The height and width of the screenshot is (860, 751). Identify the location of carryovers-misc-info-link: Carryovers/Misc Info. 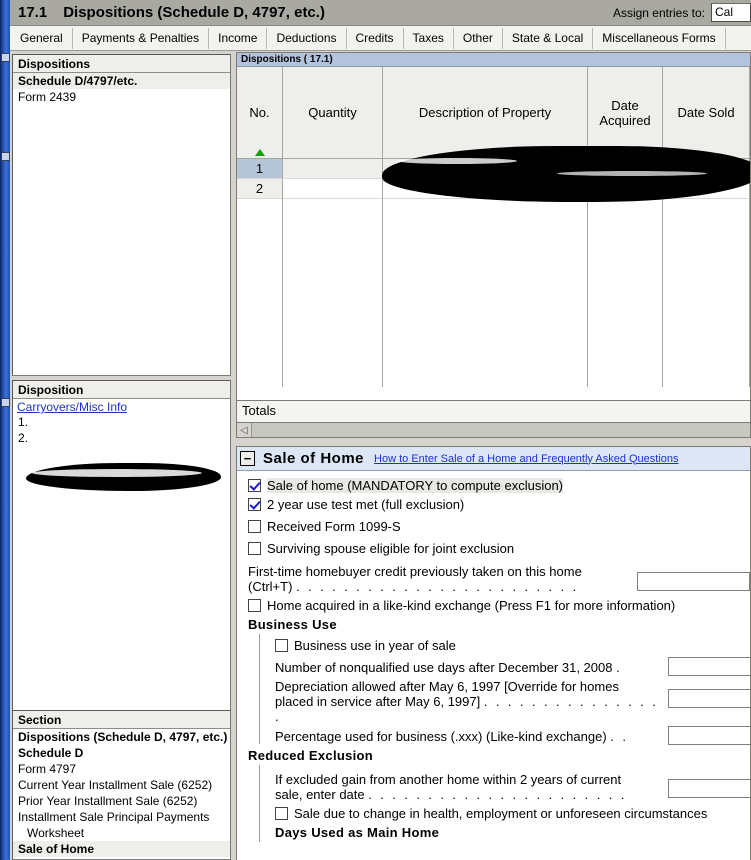
(70, 406).